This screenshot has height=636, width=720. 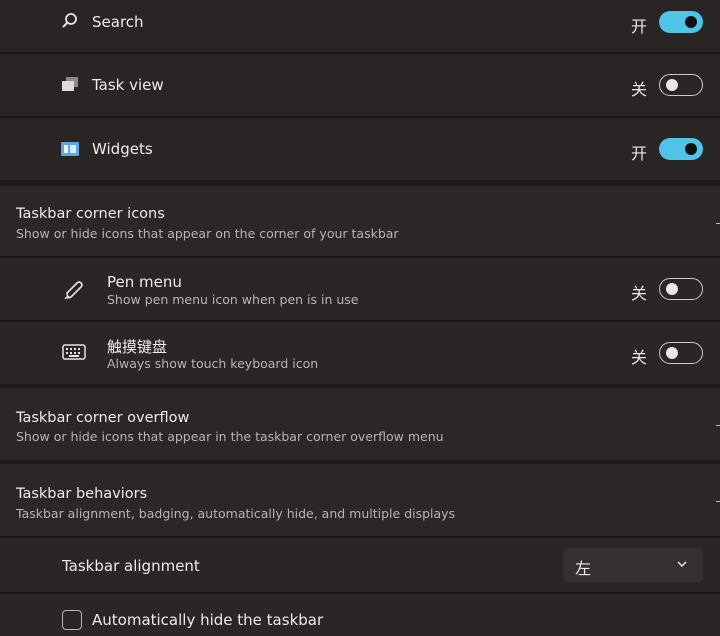 What do you see at coordinates (128, 85) in the screenshot?
I see `task-view-label: Task view` at bounding box center [128, 85].